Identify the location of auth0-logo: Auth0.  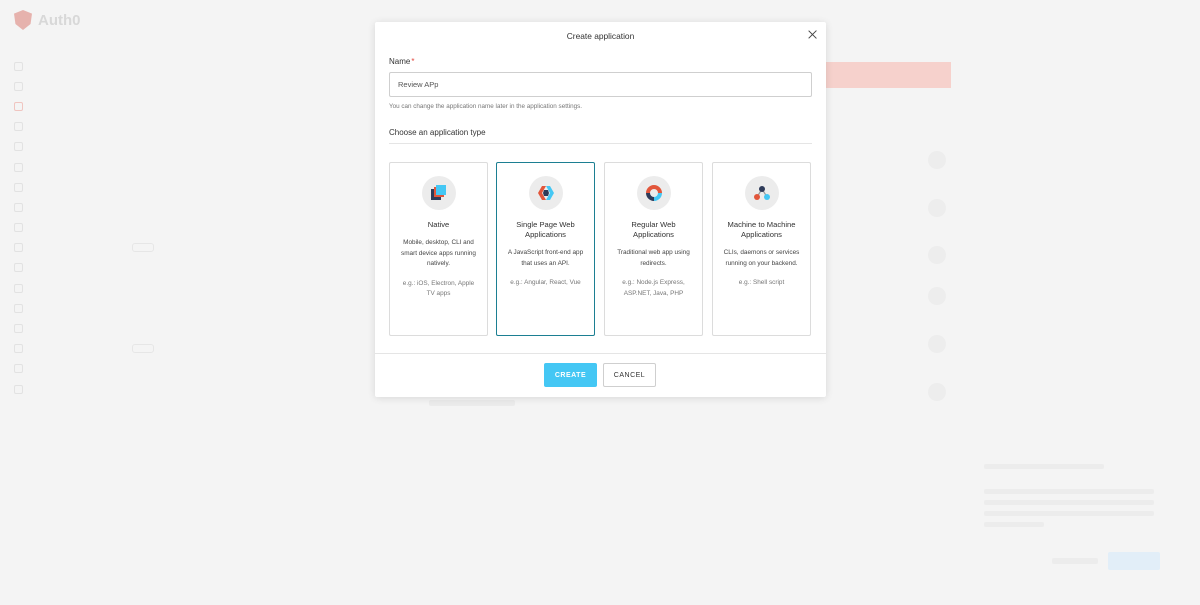
(47, 20).